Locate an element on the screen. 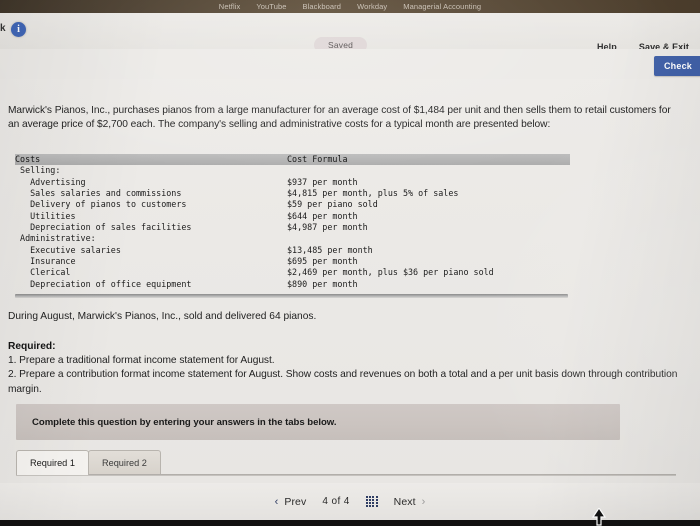  info-icon: i is located at coordinates (18, 29).